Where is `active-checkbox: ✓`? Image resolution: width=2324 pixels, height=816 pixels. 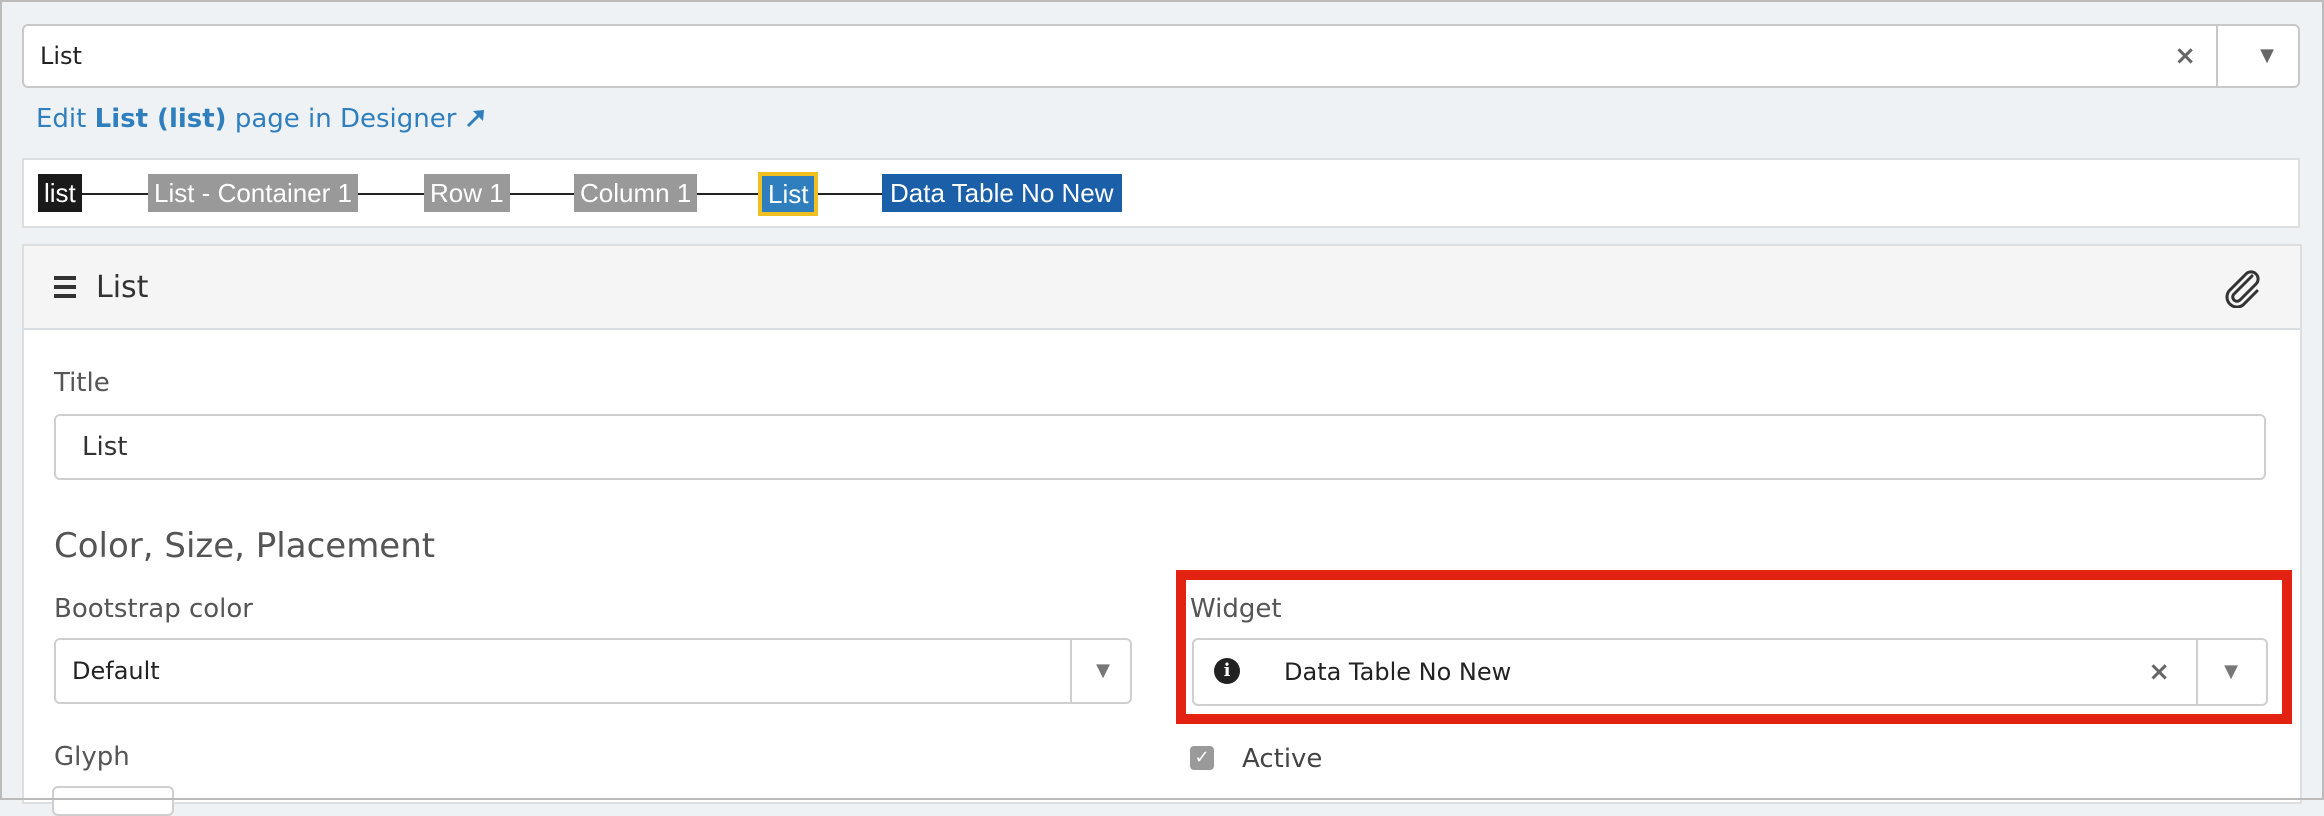 active-checkbox: ✓ is located at coordinates (1202, 758).